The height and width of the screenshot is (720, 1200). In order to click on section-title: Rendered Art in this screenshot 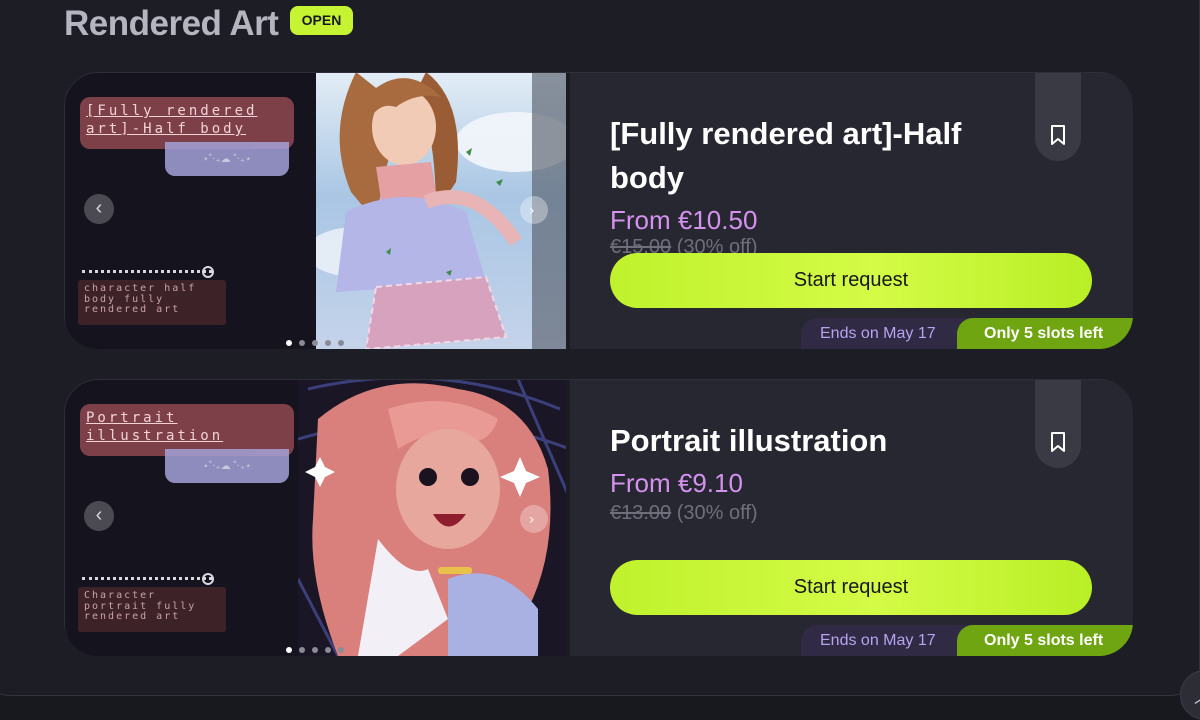, I will do `click(171, 23)`.